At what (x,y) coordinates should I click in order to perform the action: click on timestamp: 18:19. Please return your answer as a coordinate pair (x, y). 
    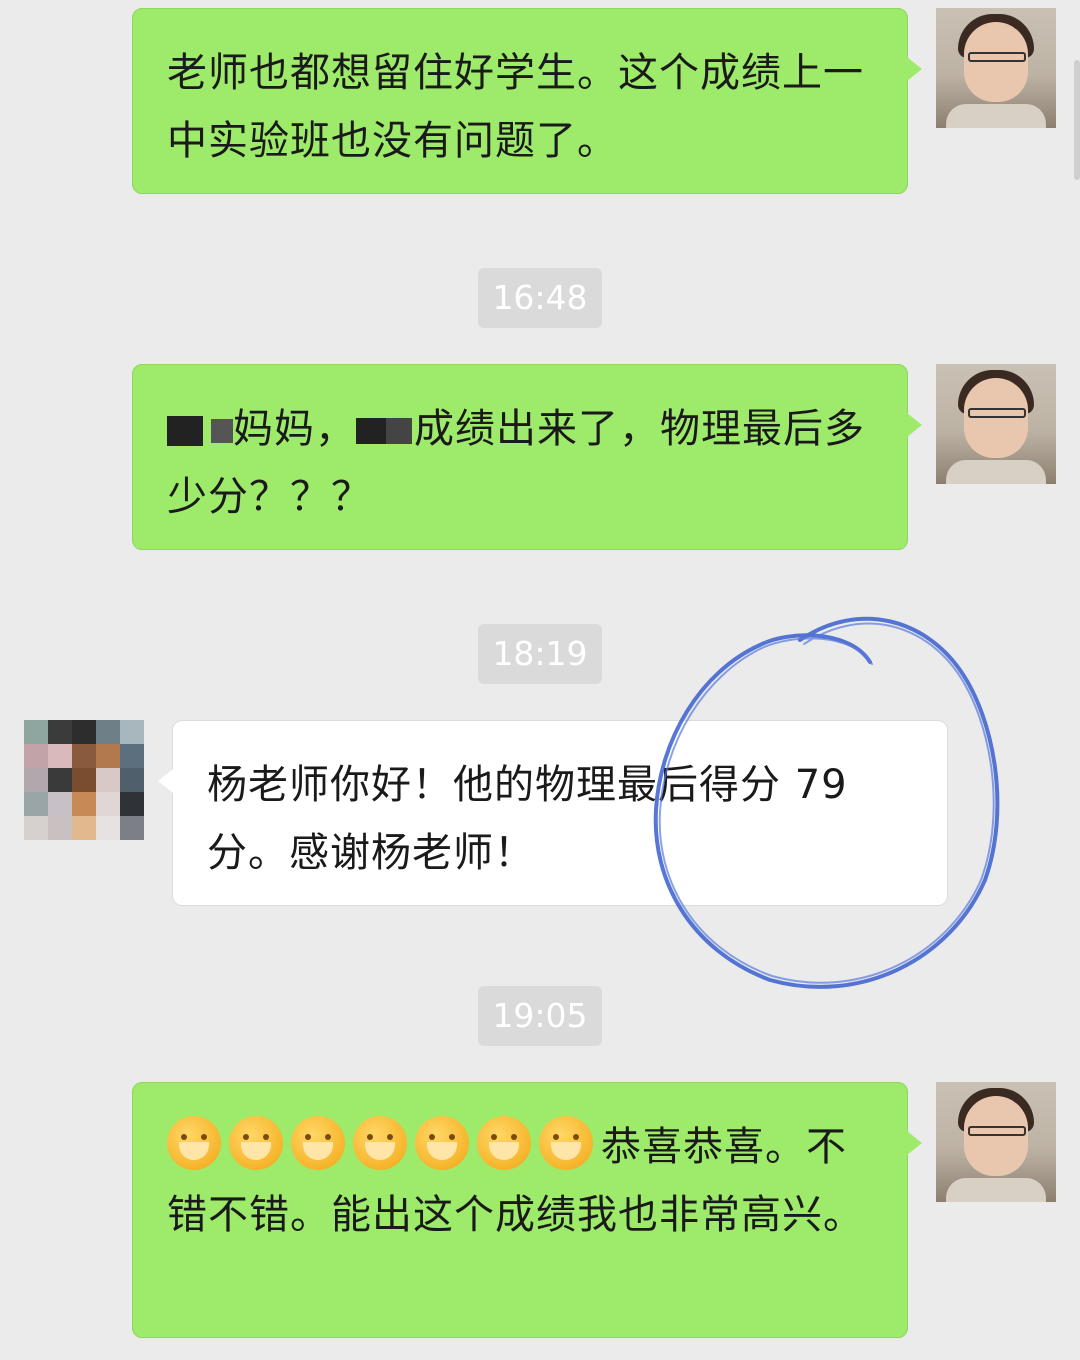
    Looking at the image, I should click on (540, 654).